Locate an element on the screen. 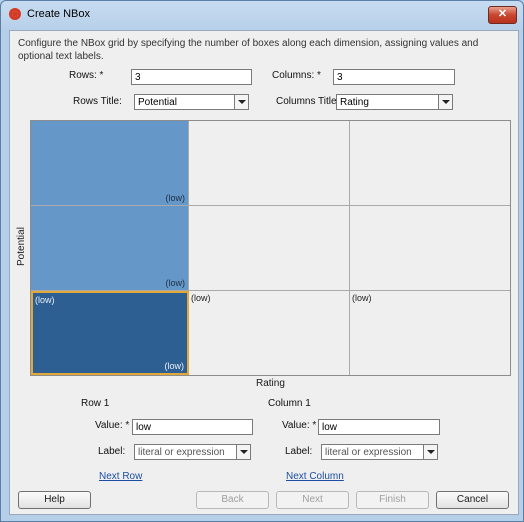 The image size is (524, 522). row-value-input: low is located at coordinates (192, 427).